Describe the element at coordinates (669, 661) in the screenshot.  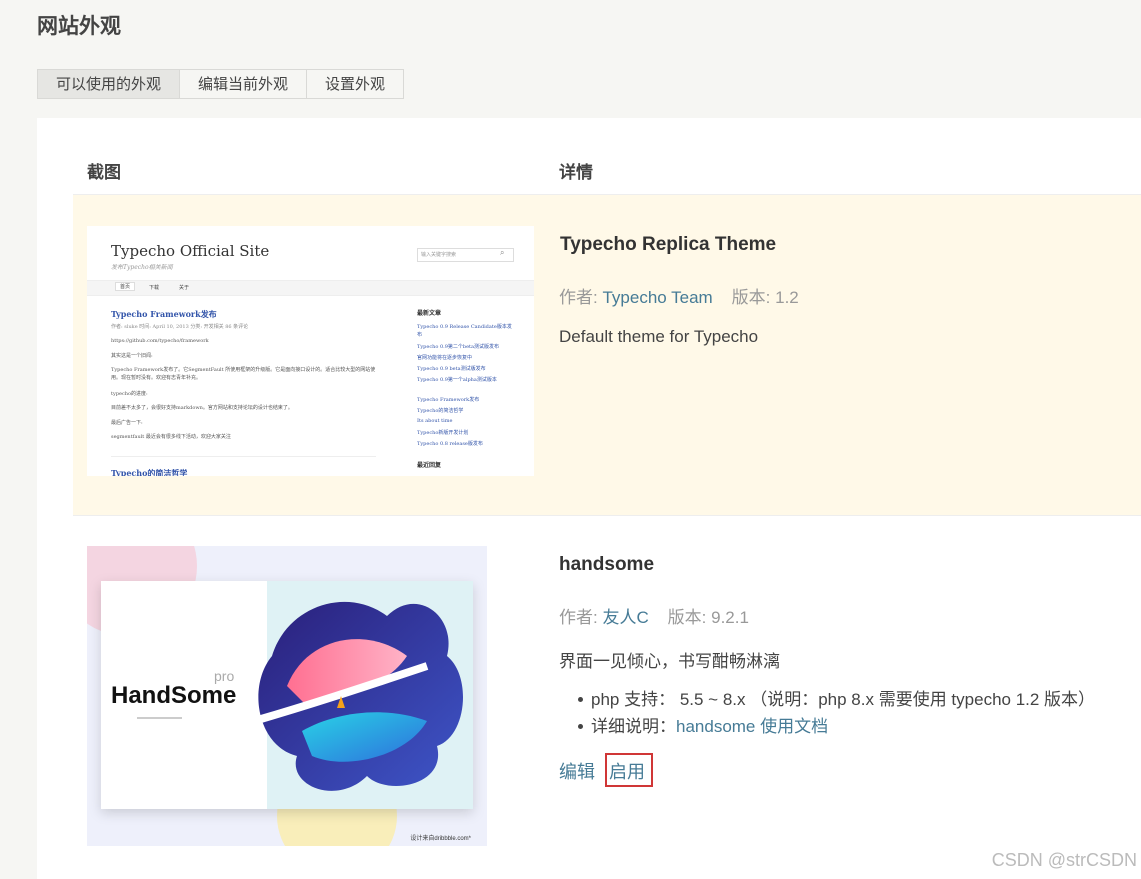
I see `theme-description: 界面一见倾心，书写酣畅淋漓` at that location.